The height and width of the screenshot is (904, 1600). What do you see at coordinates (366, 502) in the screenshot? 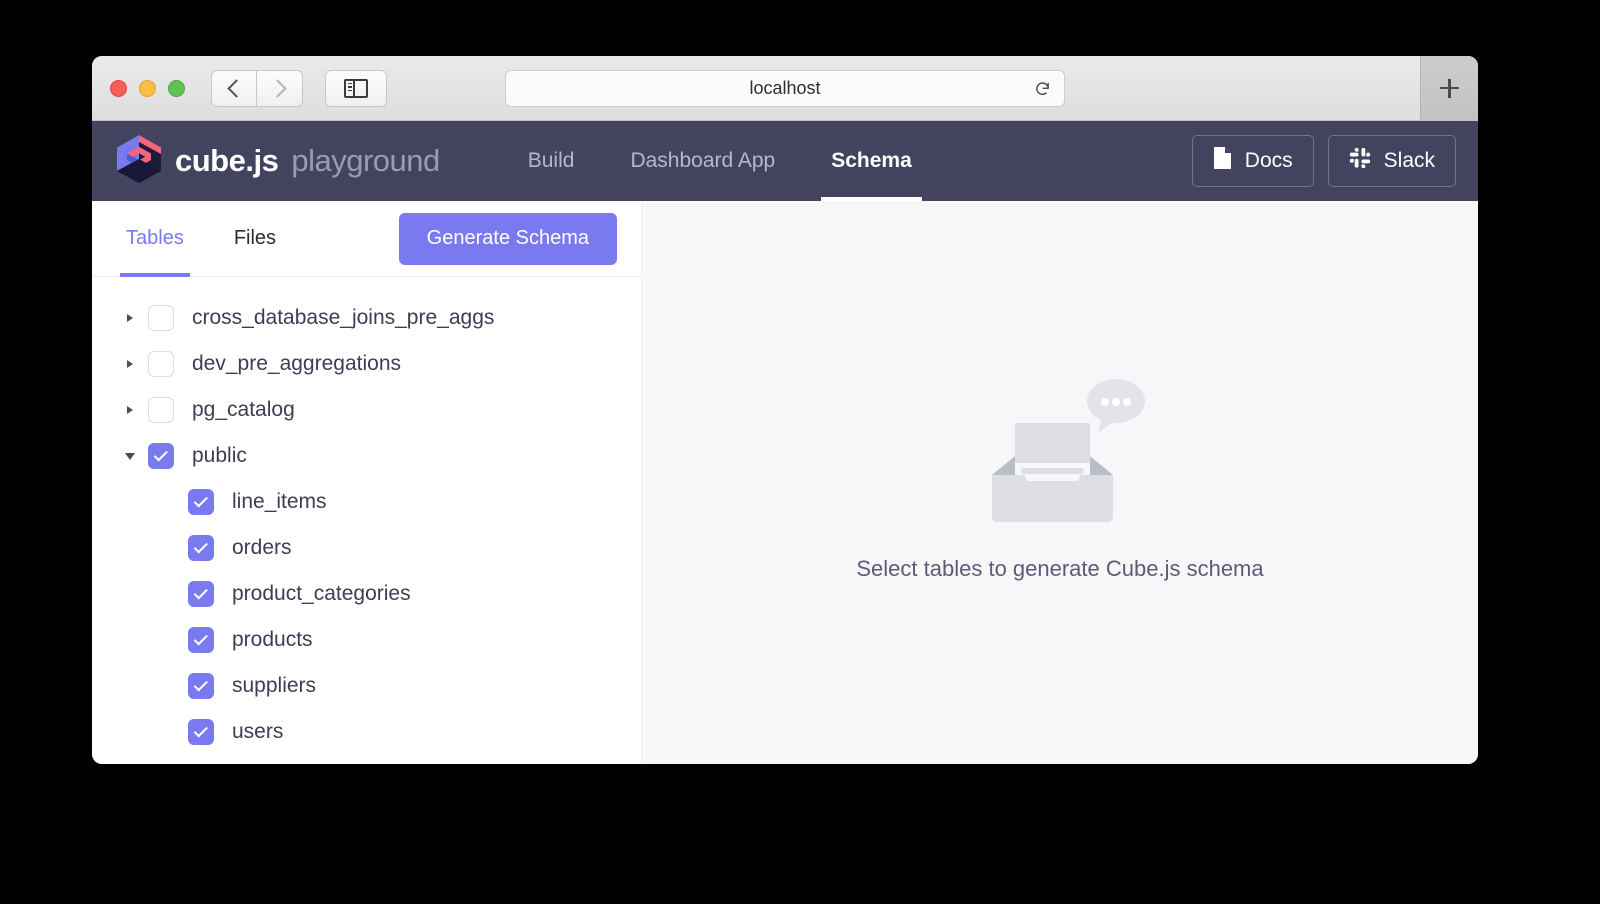
I see `tree-row: line_items` at bounding box center [366, 502].